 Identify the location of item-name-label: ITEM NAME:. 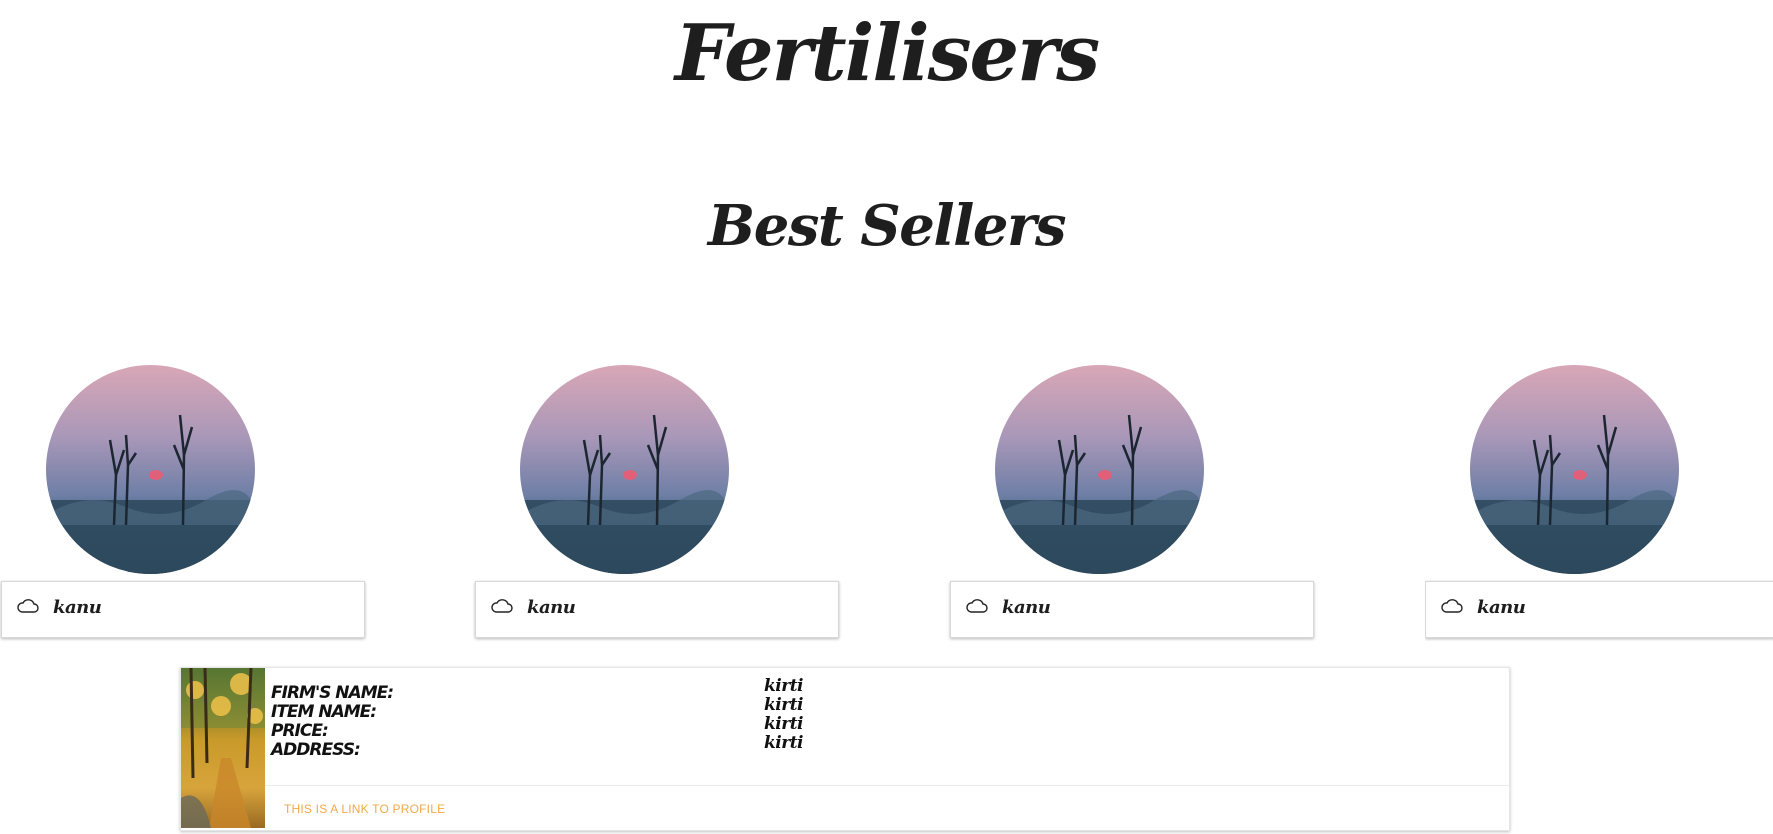
(324, 712).